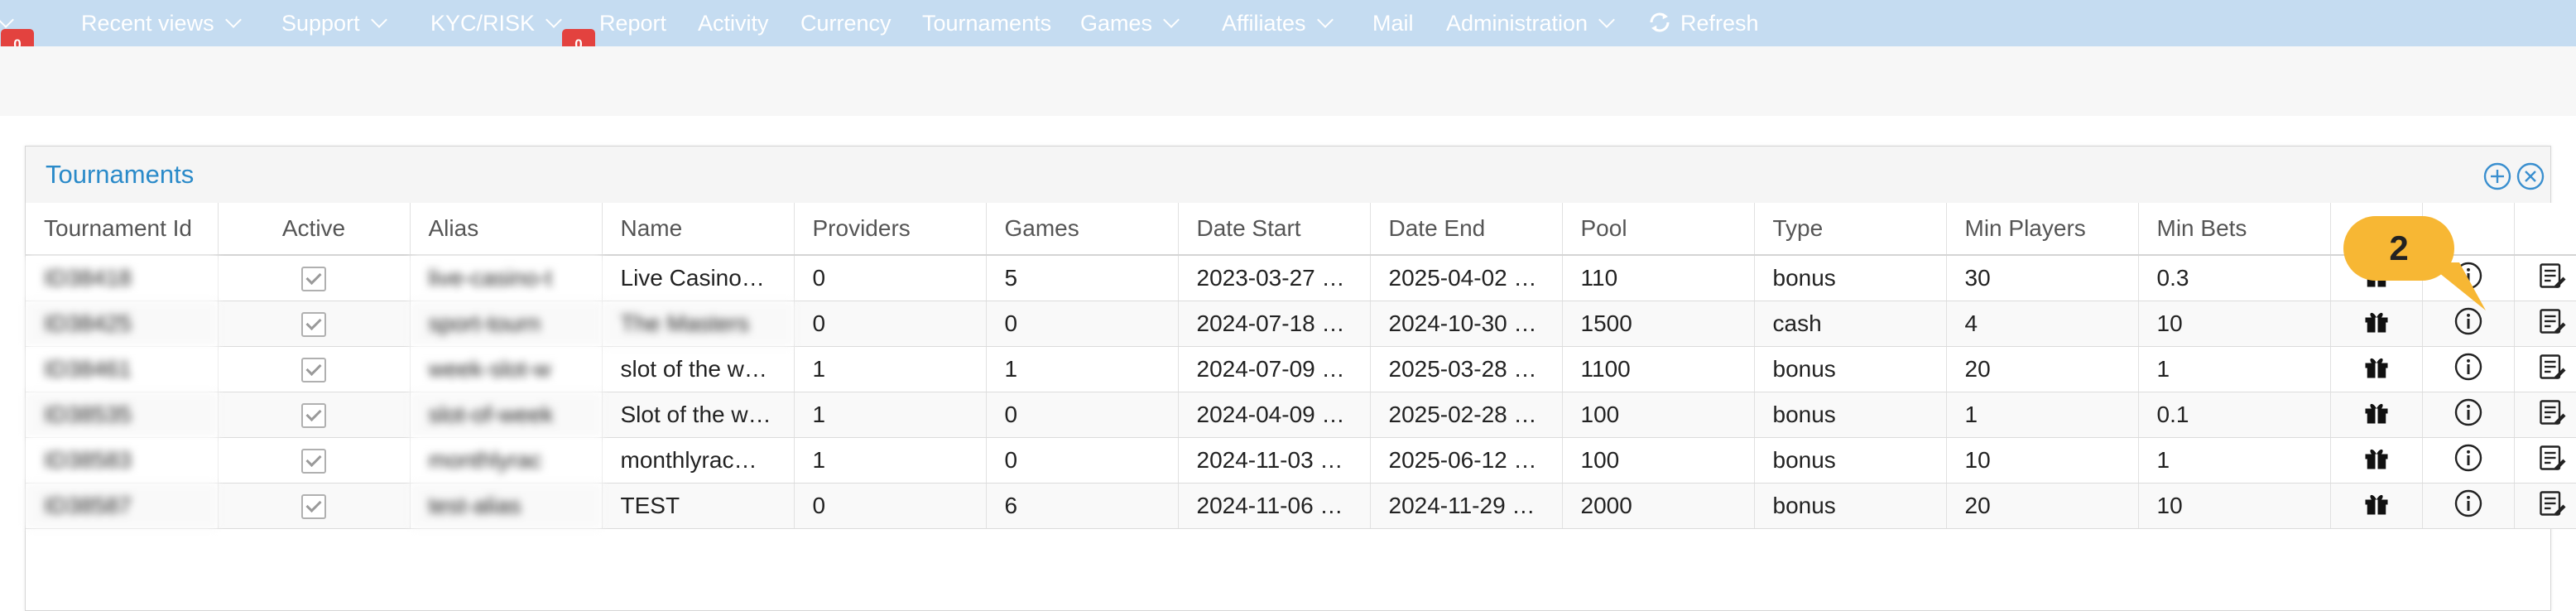 The width and height of the screenshot is (2576, 611). I want to click on cell-id: ID38425, so click(122, 324).